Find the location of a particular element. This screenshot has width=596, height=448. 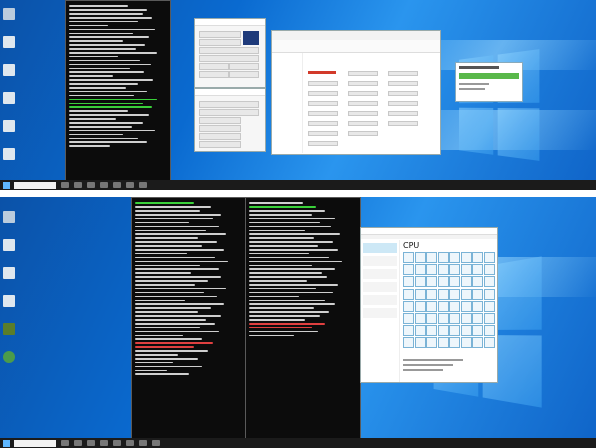

sidebar-item-cpu is located at coordinates (380, 248).